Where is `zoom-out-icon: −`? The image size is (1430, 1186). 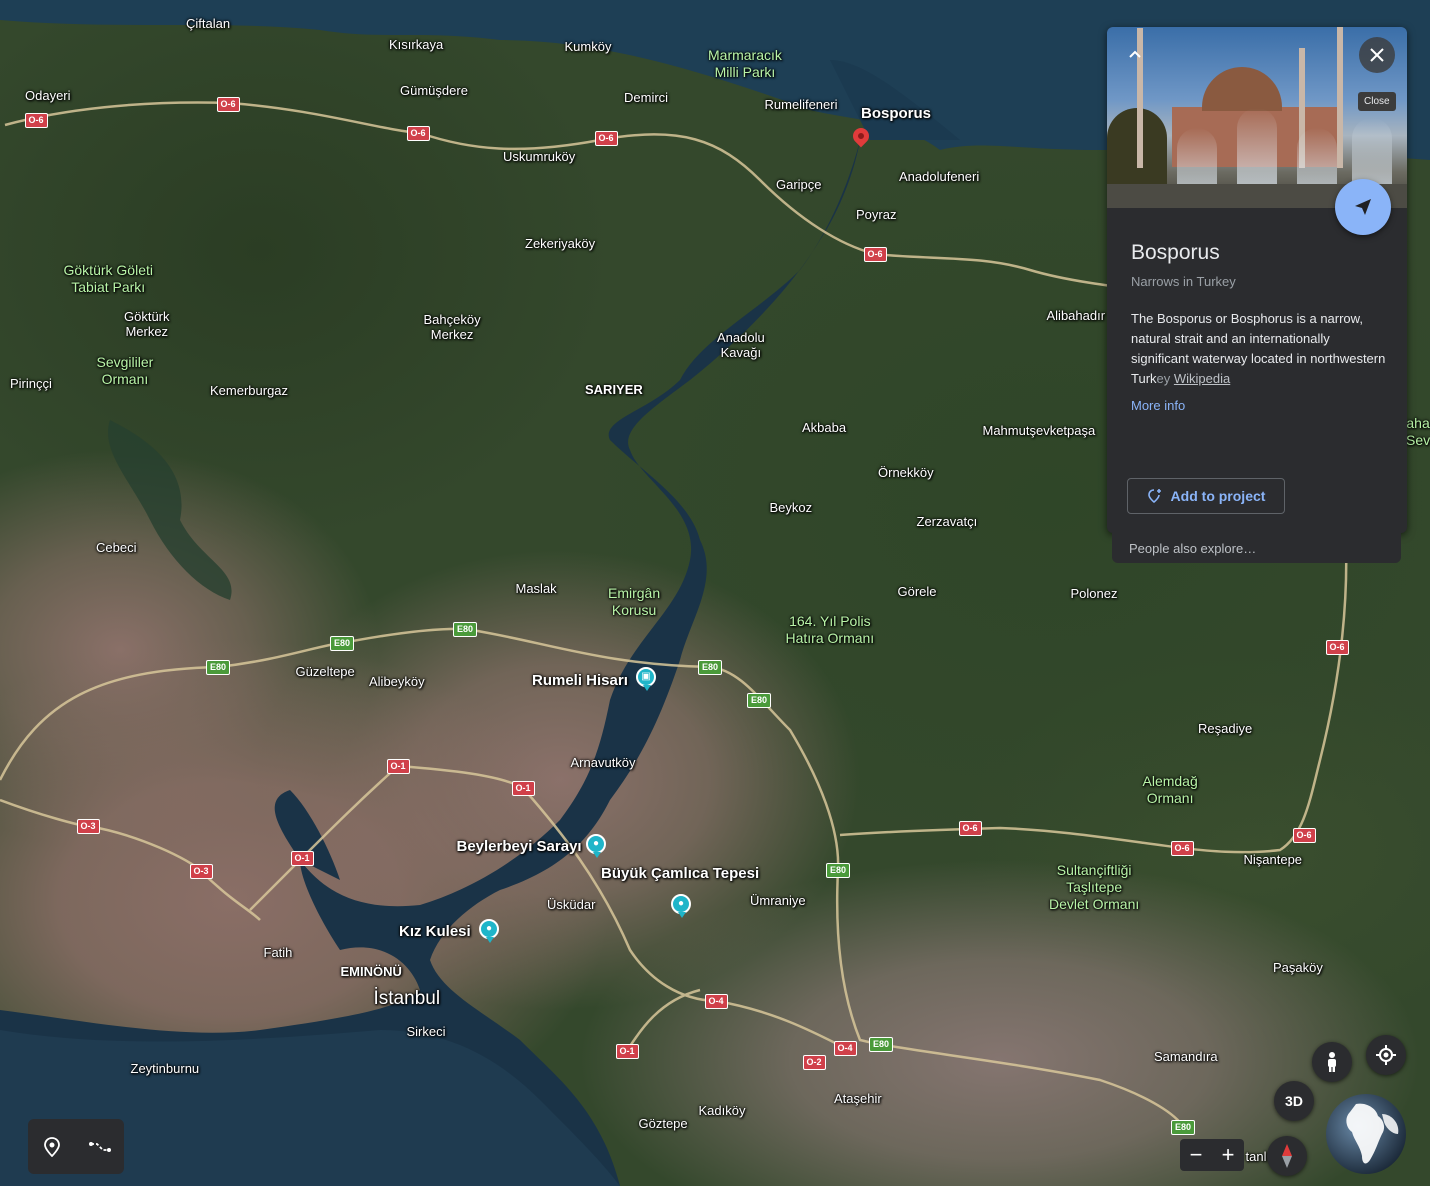 zoom-out-icon: − is located at coordinates (1196, 1155).